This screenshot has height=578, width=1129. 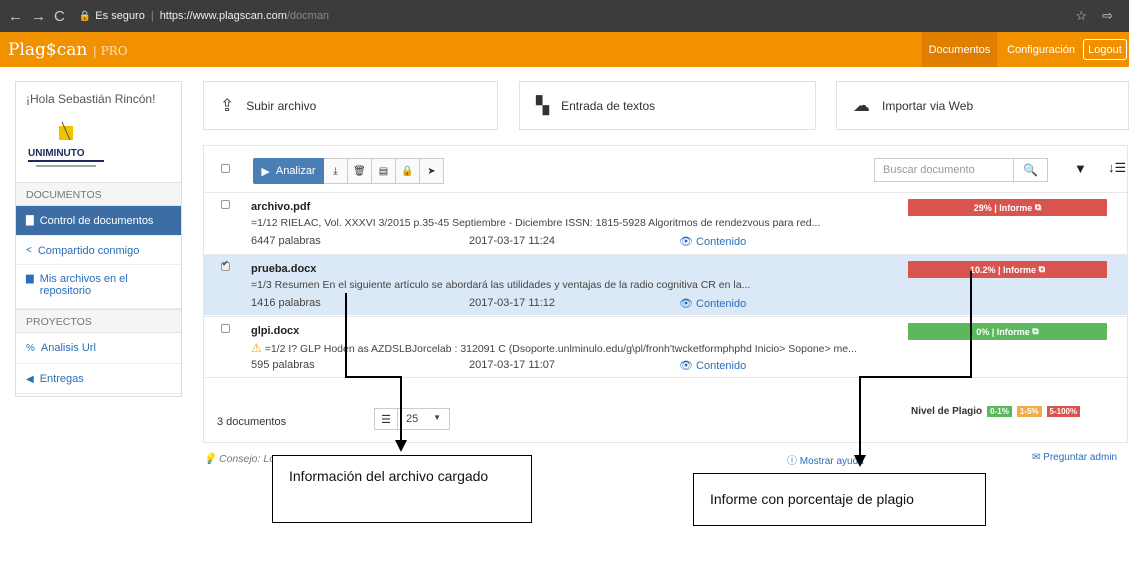 What do you see at coordinates (401, 446) in the screenshot?
I see `arrowhead-file-info` at bounding box center [401, 446].